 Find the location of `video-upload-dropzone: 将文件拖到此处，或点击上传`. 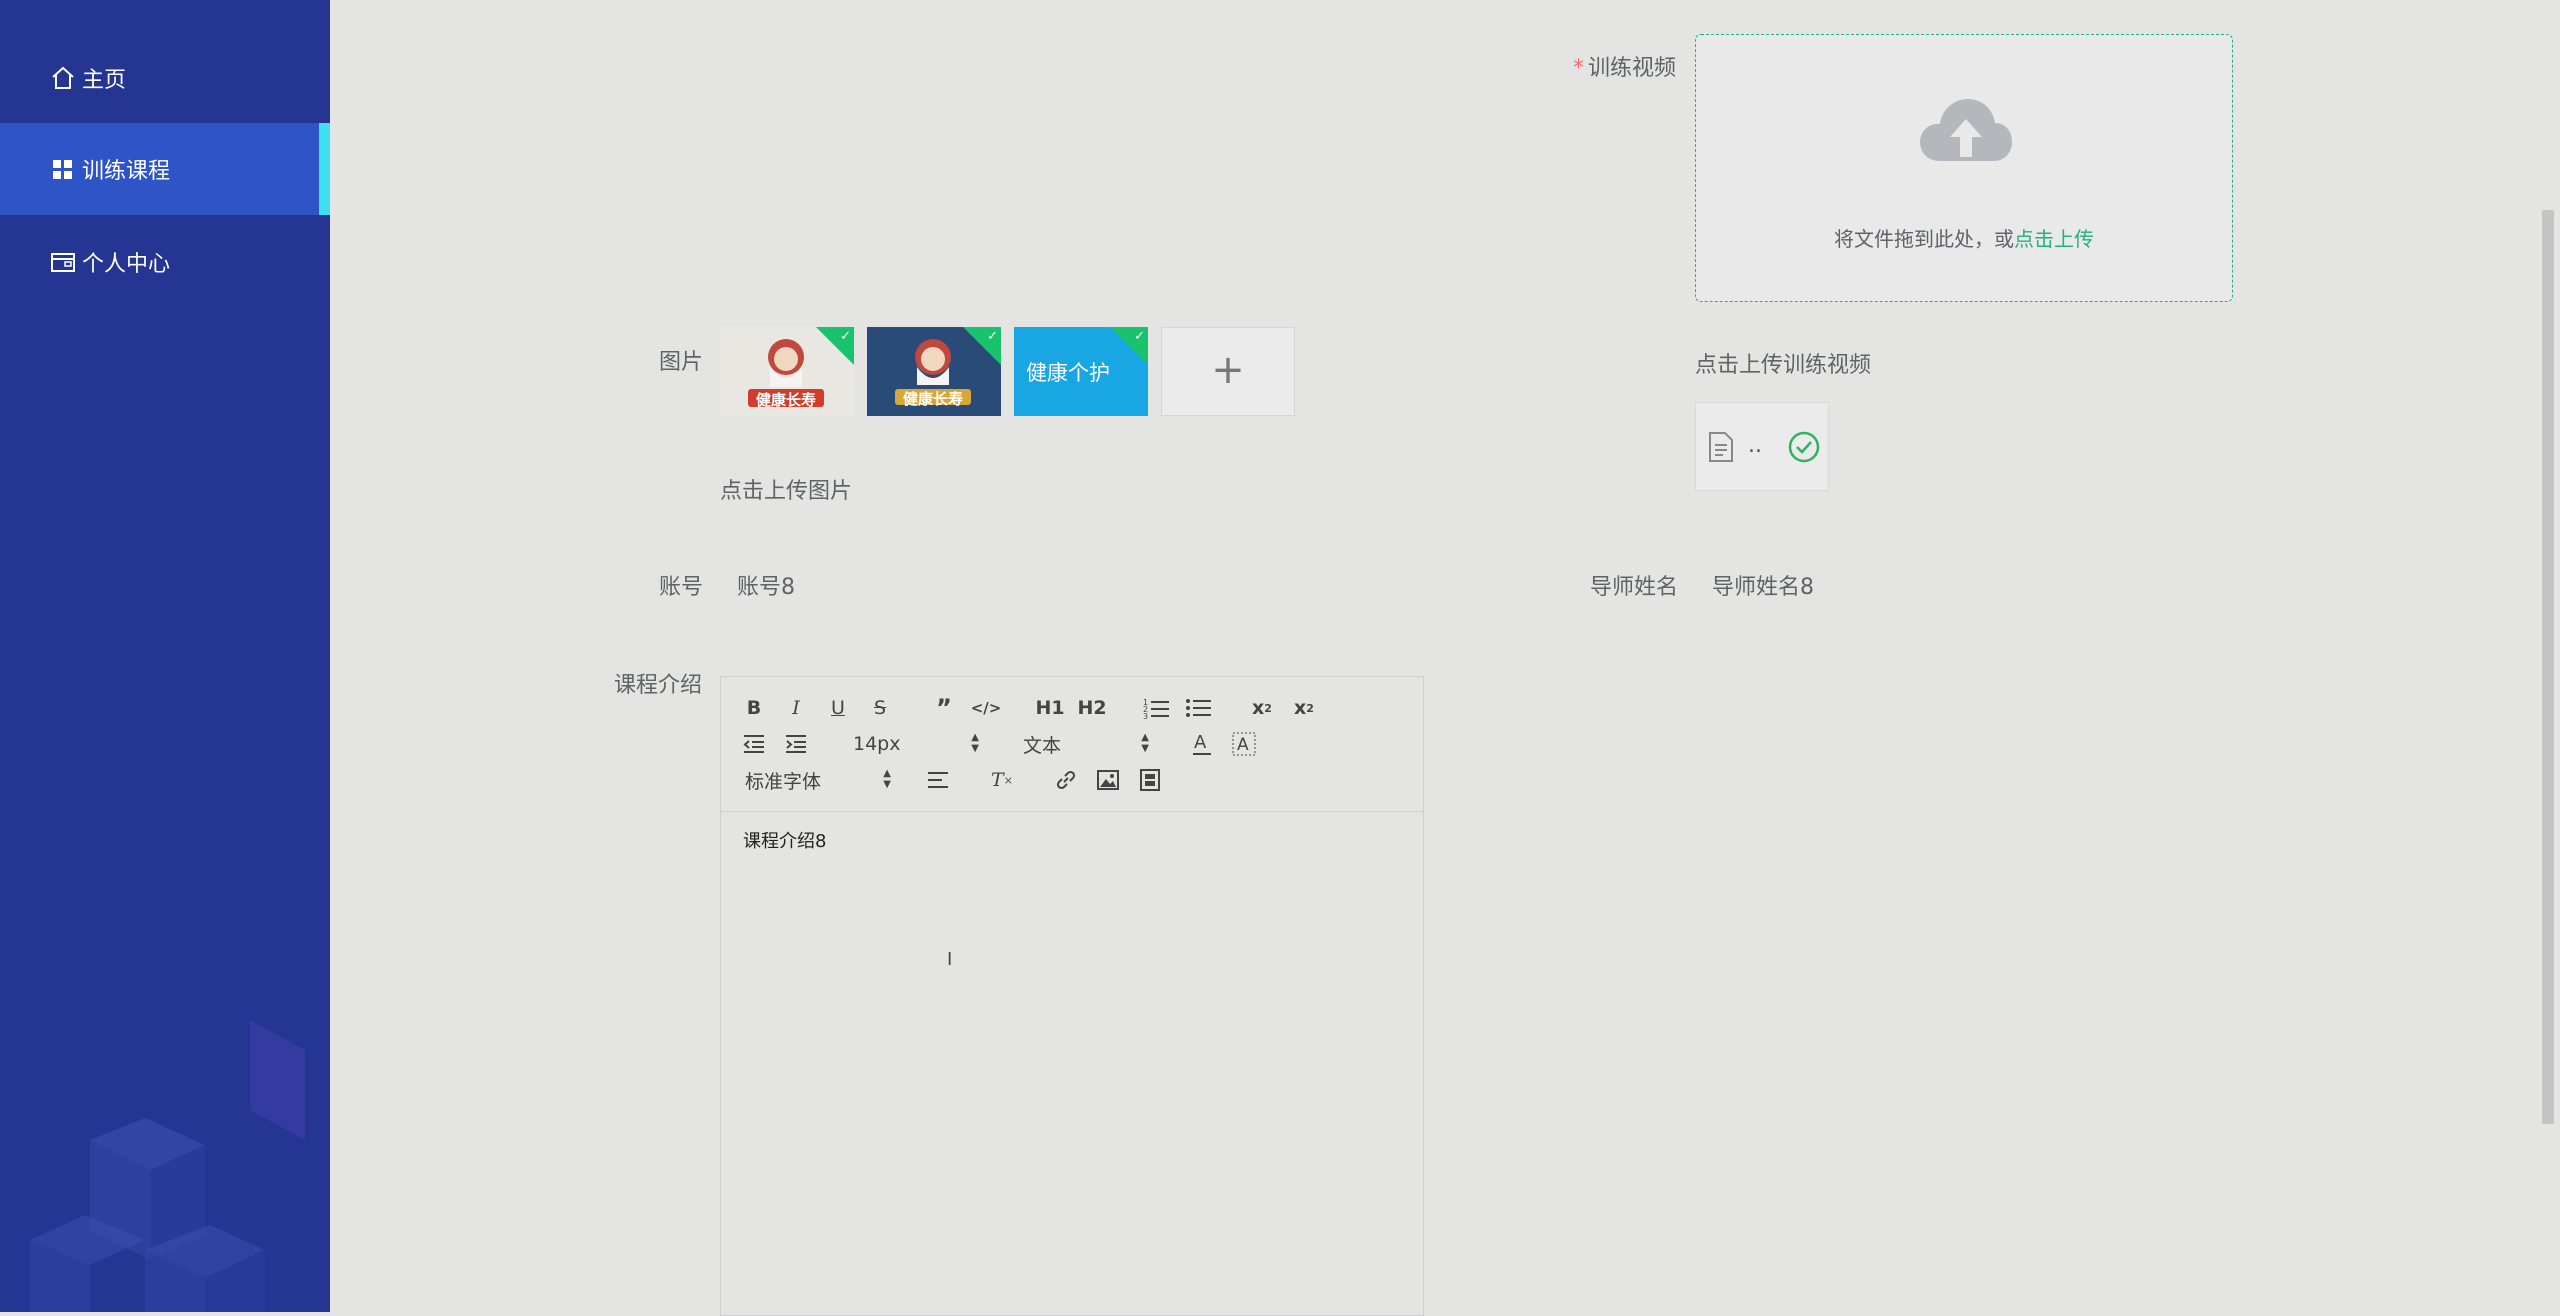

video-upload-dropzone: 将文件拖到此处，或点击上传 is located at coordinates (1964, 168).